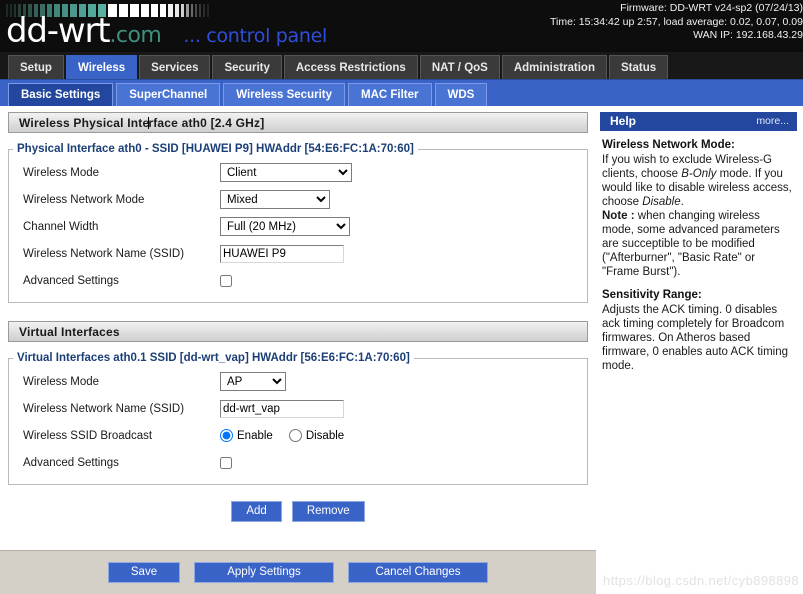 This screenshot has height=594, width=803. What do you see at coordinates (459, 67) in the screenshot?
I see `tab-nat-qos: NAT / QoS` at bounding box center [459, 67].